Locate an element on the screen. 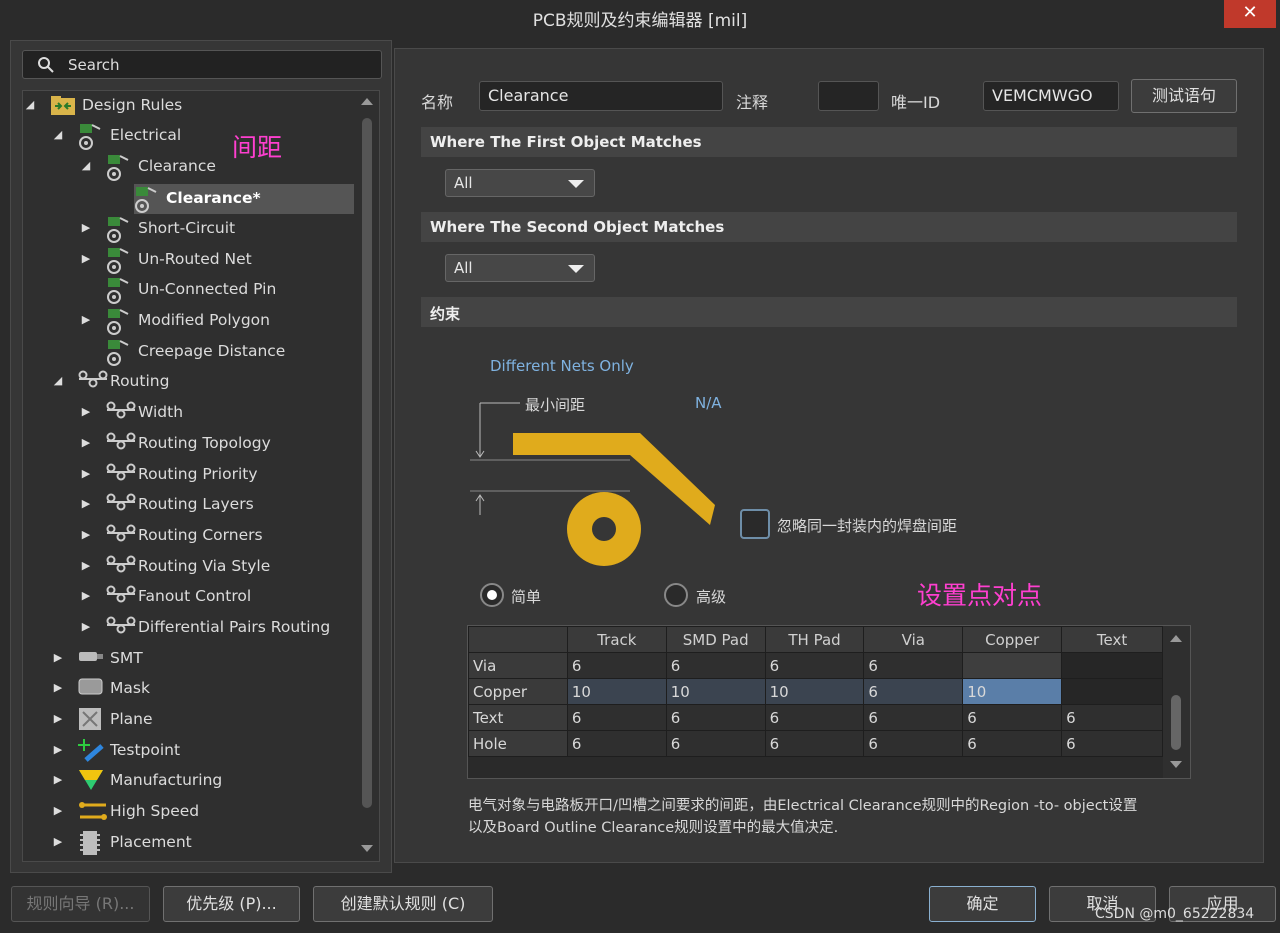  tree-item-manufacturing: ▶ Manufacturing is located at coordinates (201, 780).